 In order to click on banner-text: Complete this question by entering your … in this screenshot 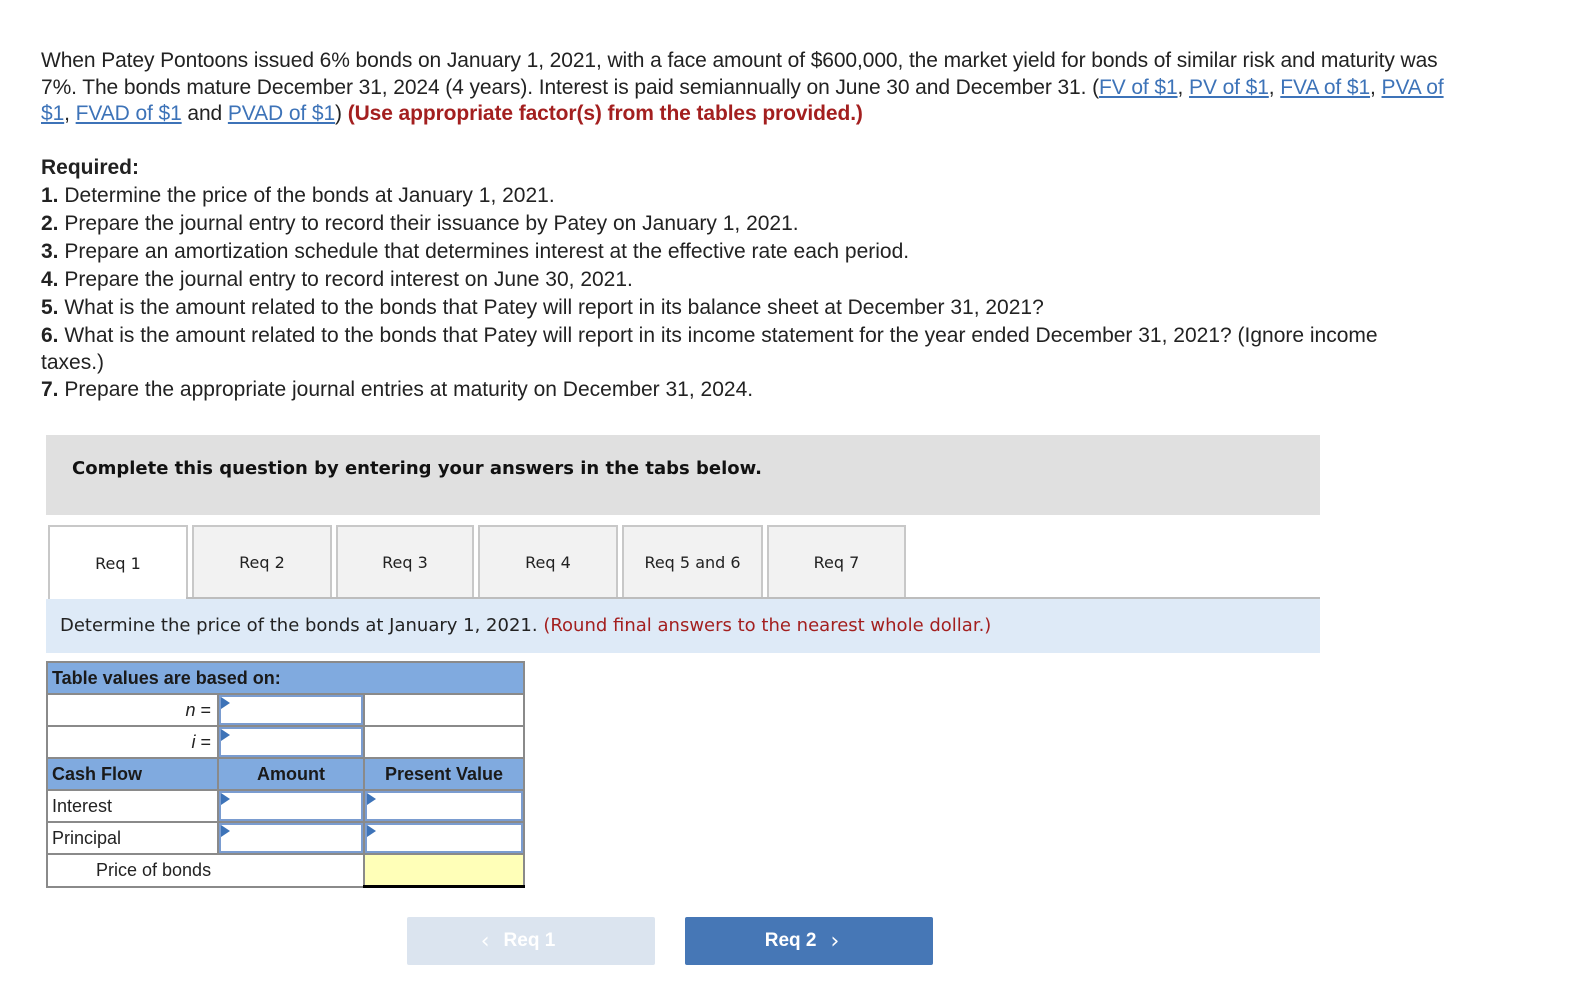, I will do `click(417, 468)`.